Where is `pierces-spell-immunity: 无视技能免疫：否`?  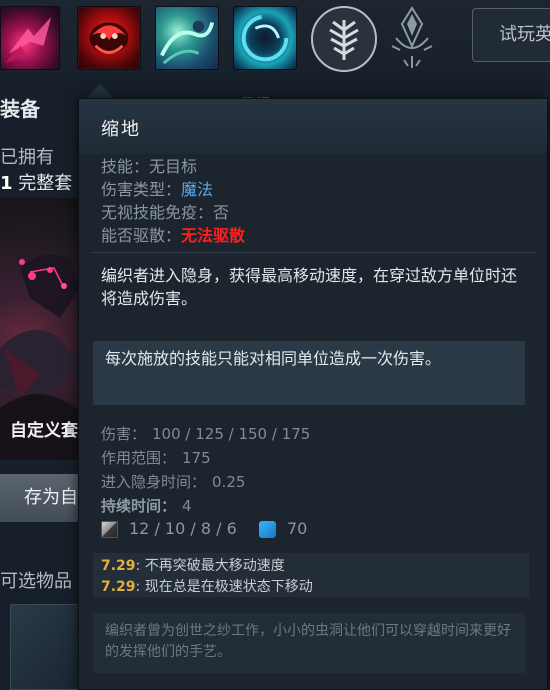 pierces-spell-immunity: 无视技能免疫：否 is located at coordinates (165, 211).